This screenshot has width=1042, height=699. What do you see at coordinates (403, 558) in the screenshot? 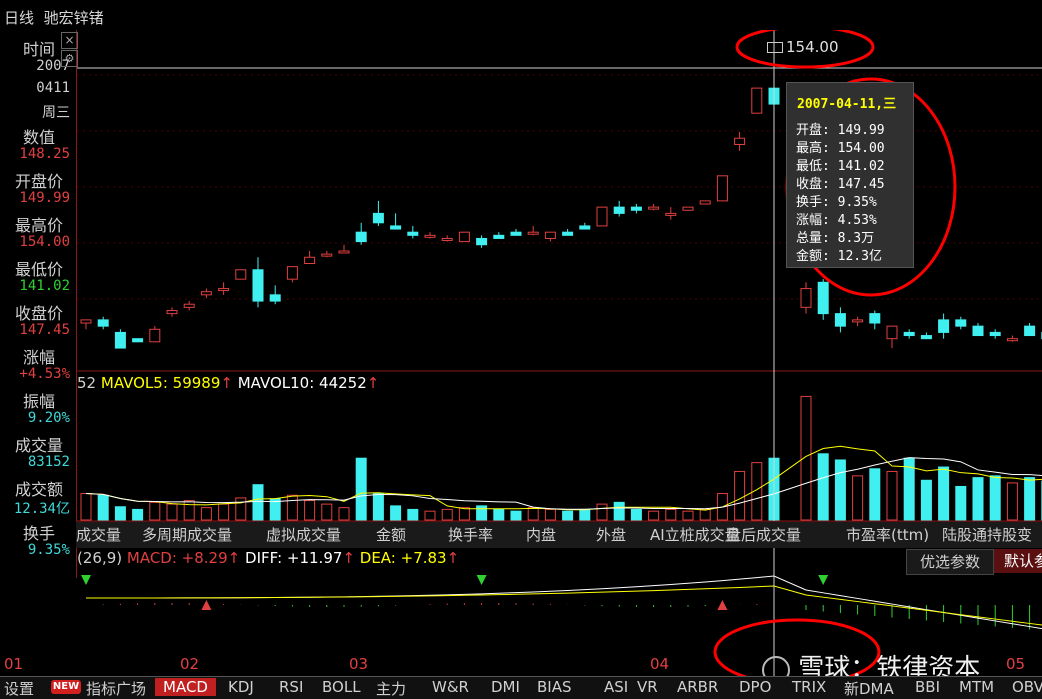
I see `dea-value: DEA: +7.83` at bounding box center [403, 558].